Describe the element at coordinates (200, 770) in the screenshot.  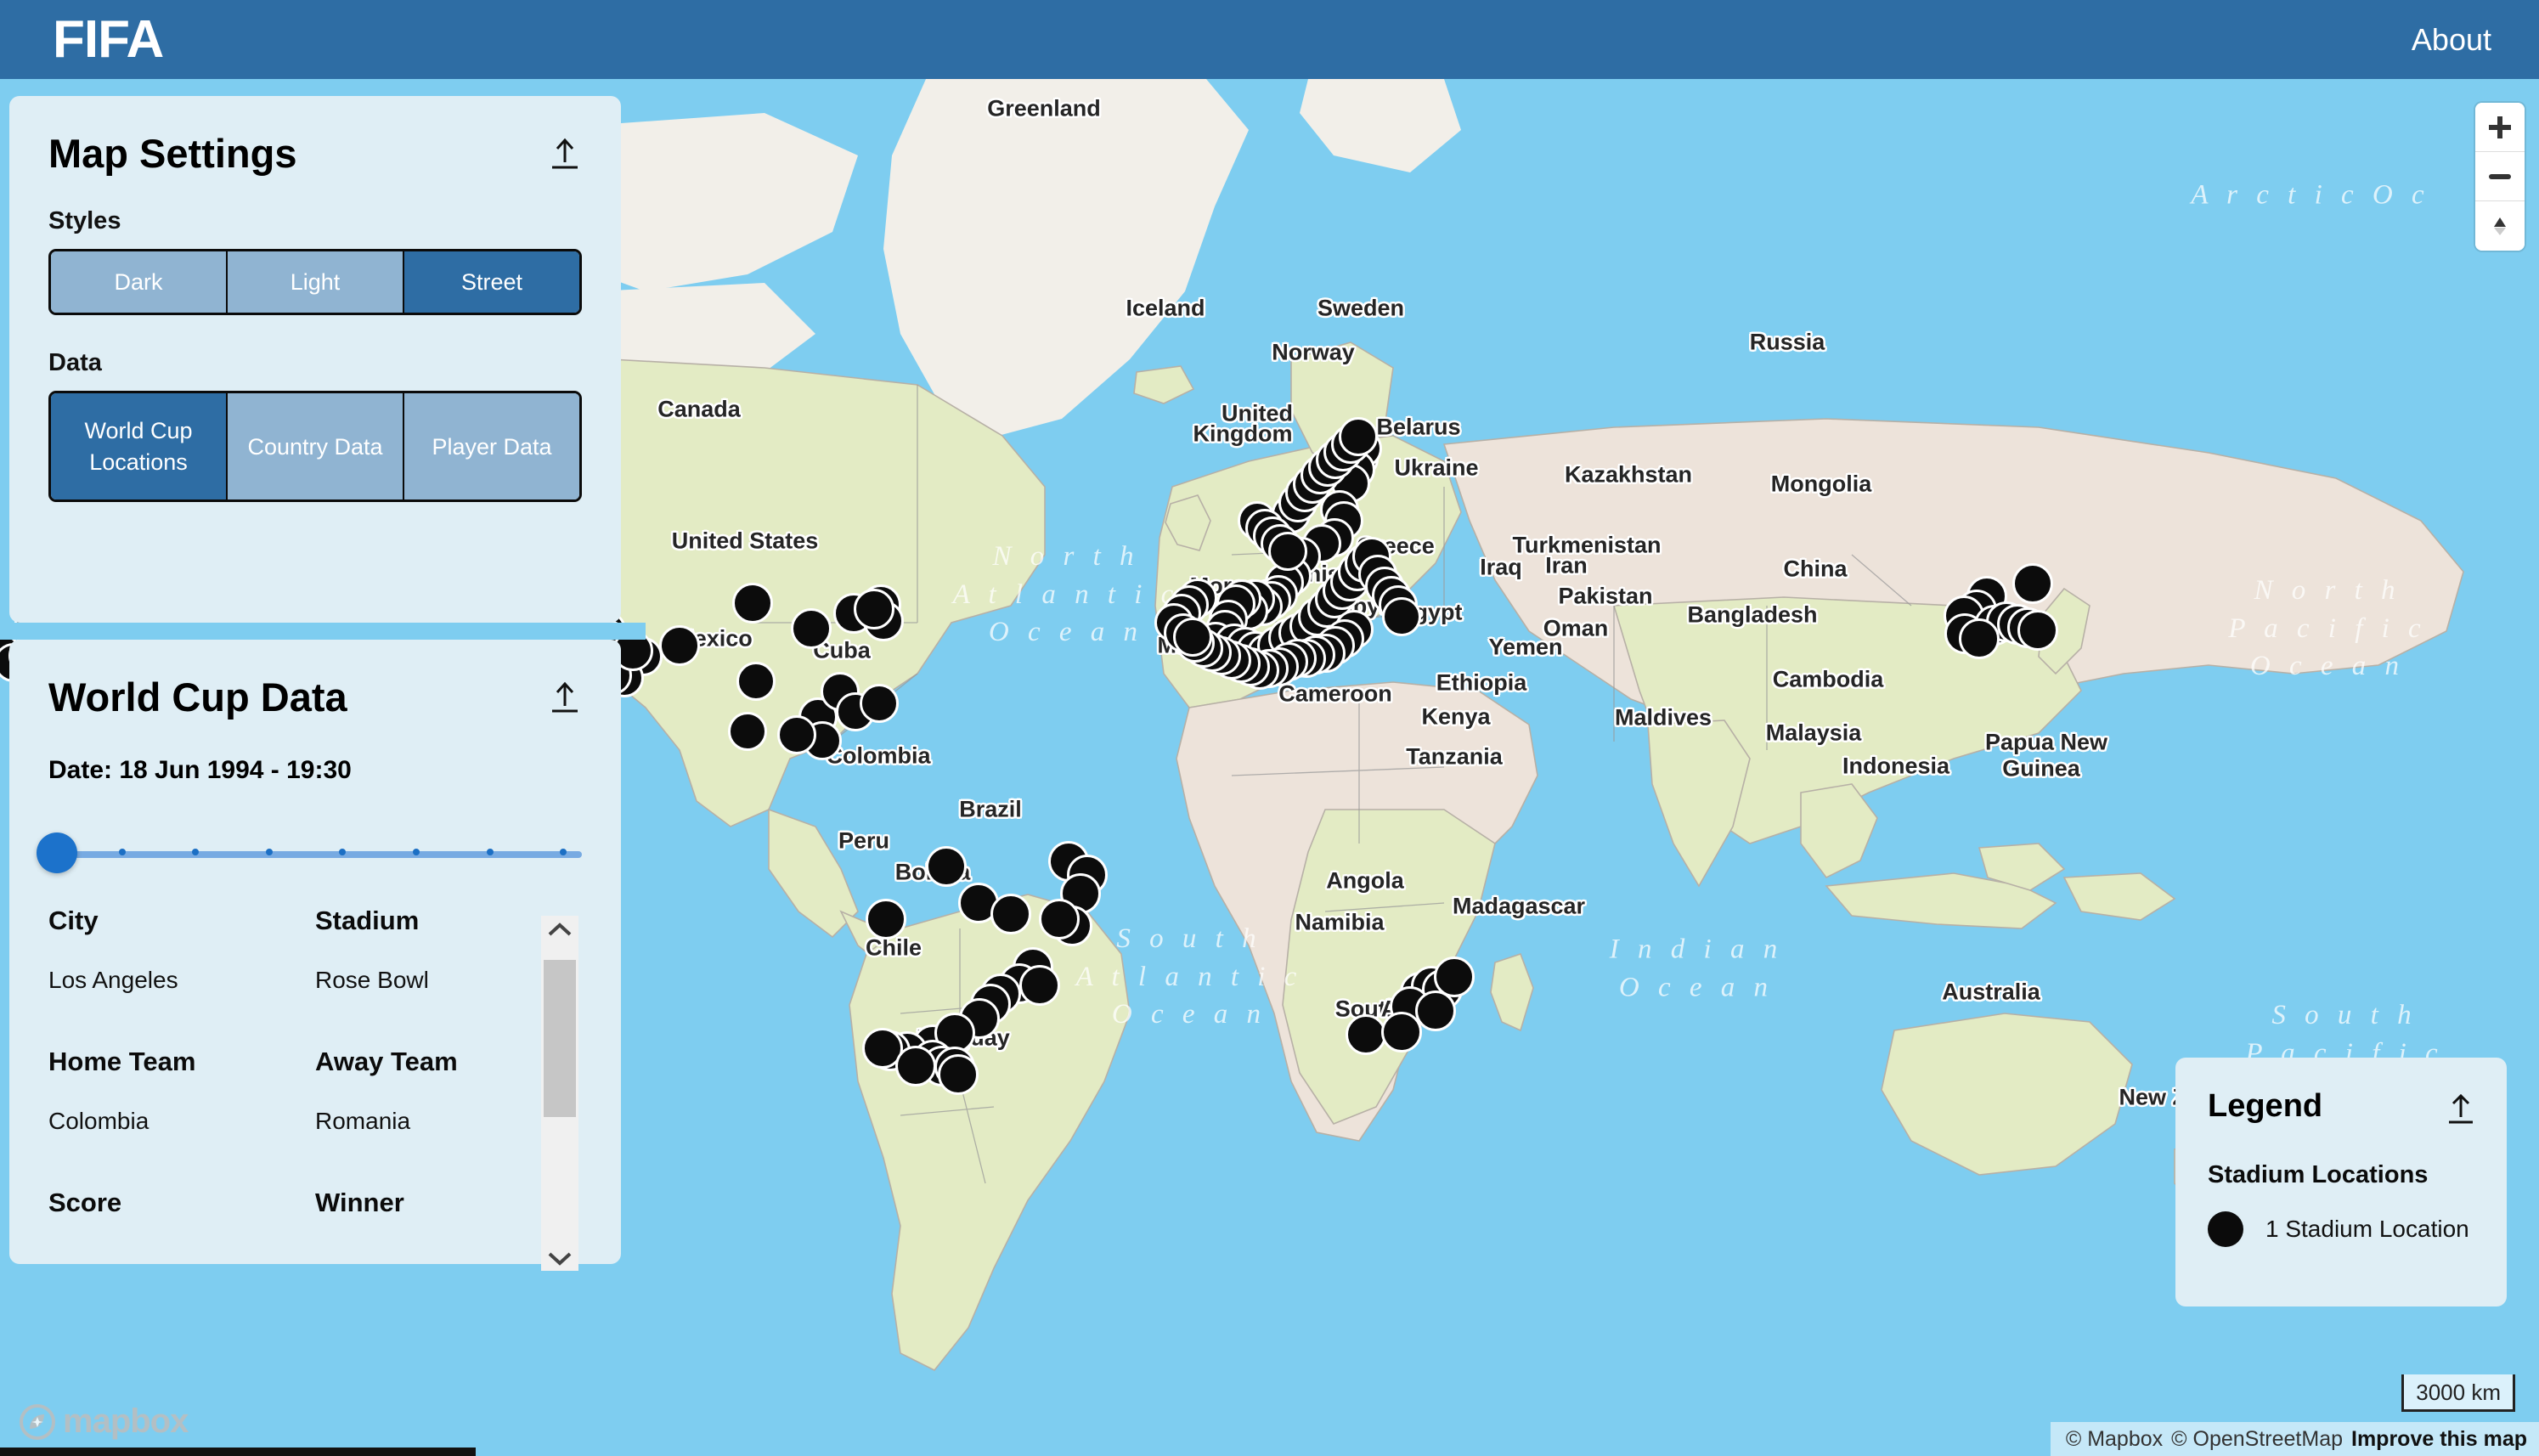
I see `match-date: Date: 18 Jun 1994 - 19:30` at that location.